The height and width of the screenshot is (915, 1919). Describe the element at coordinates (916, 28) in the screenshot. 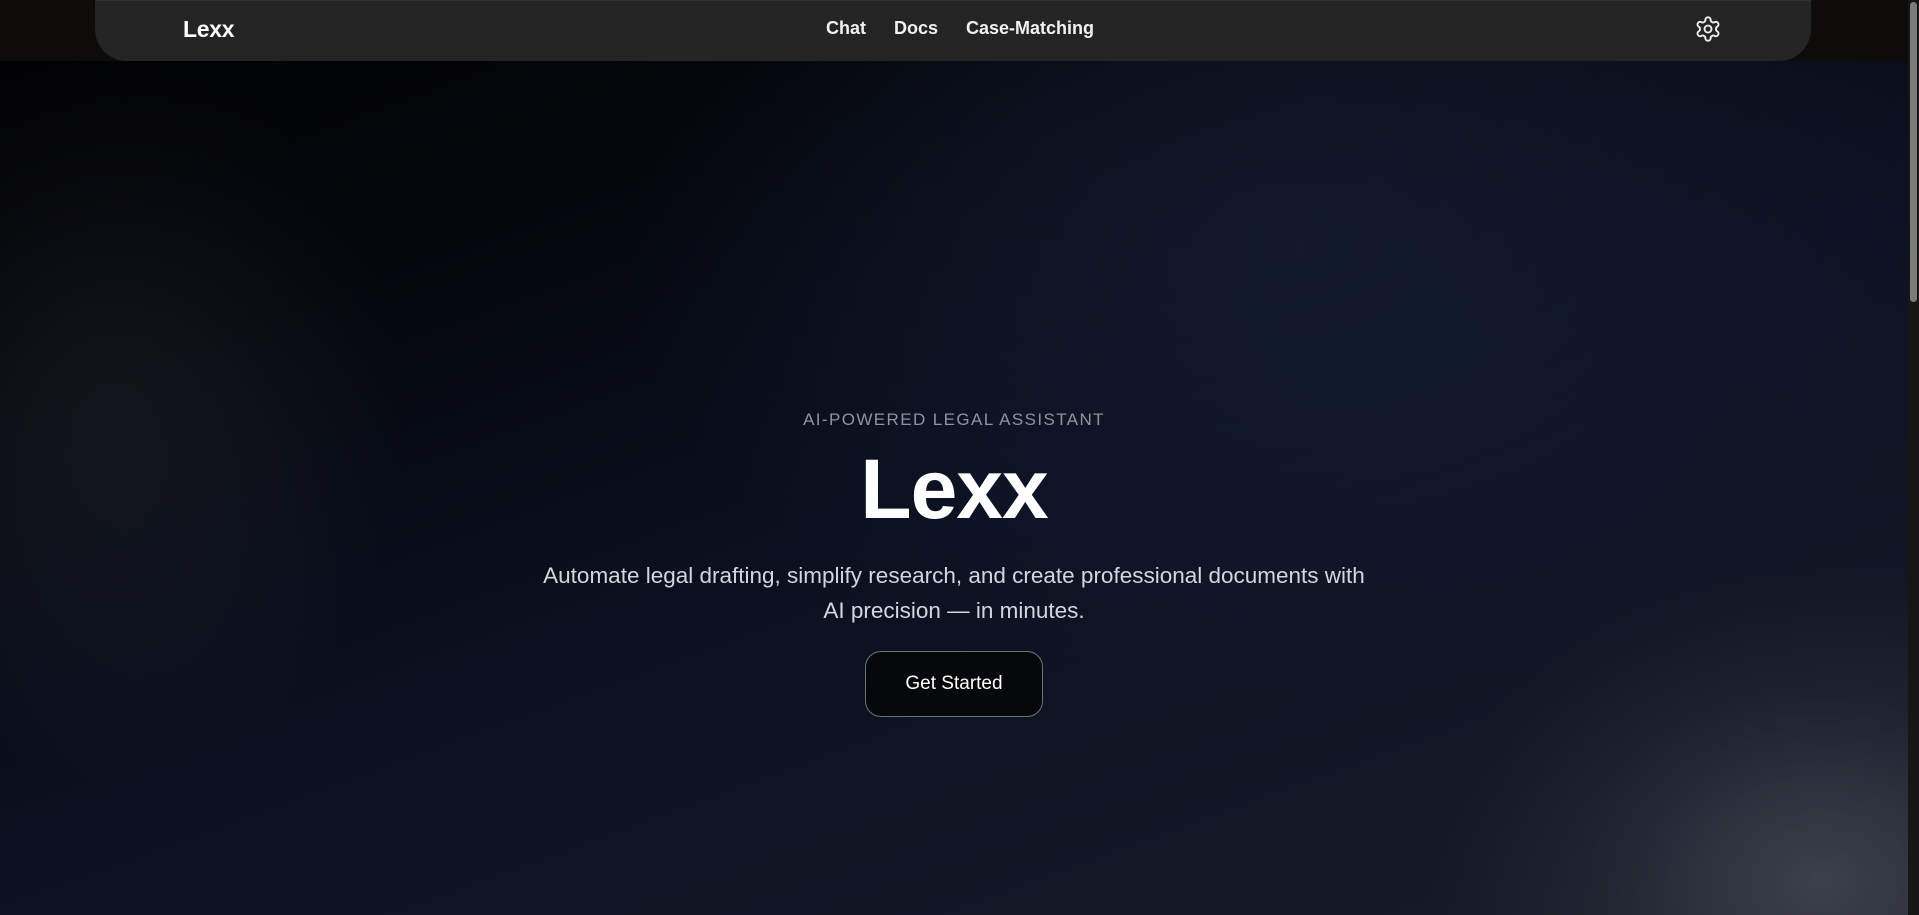

I see `nav-link-docs: Docs` at that location.